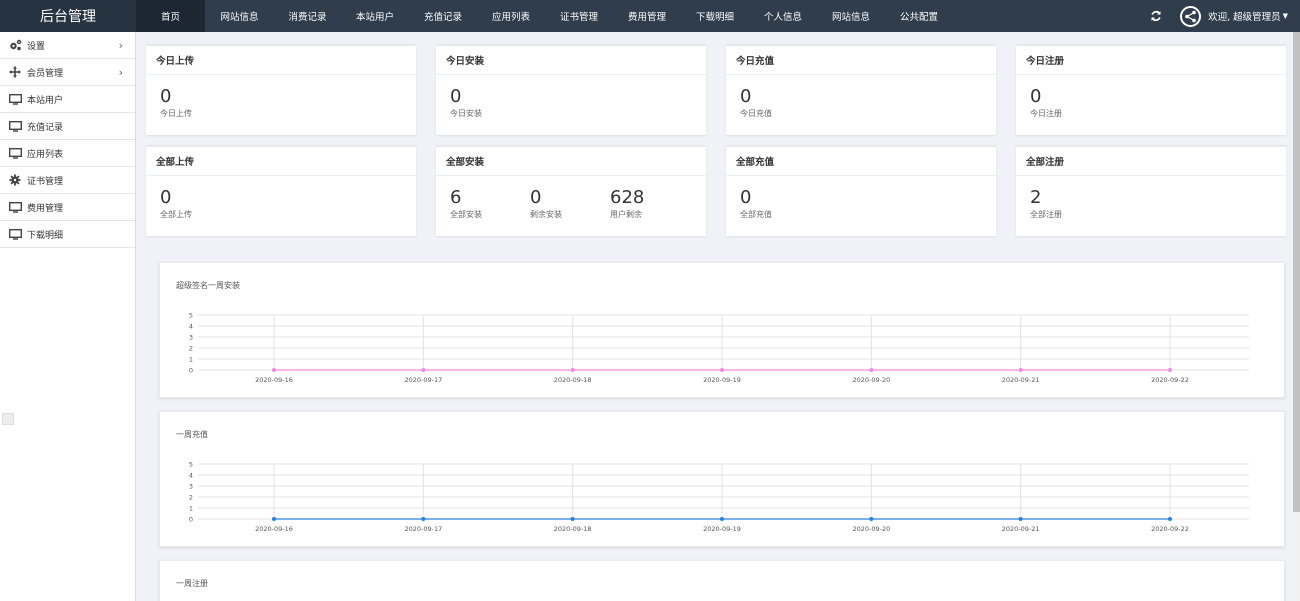 Image resolution: width=1300 pixels, height=601 pixels. What do you see at coordinates (191, 327) in the screenshot?
I see `y-tick-label: 4` at bounding box center [191, 327].